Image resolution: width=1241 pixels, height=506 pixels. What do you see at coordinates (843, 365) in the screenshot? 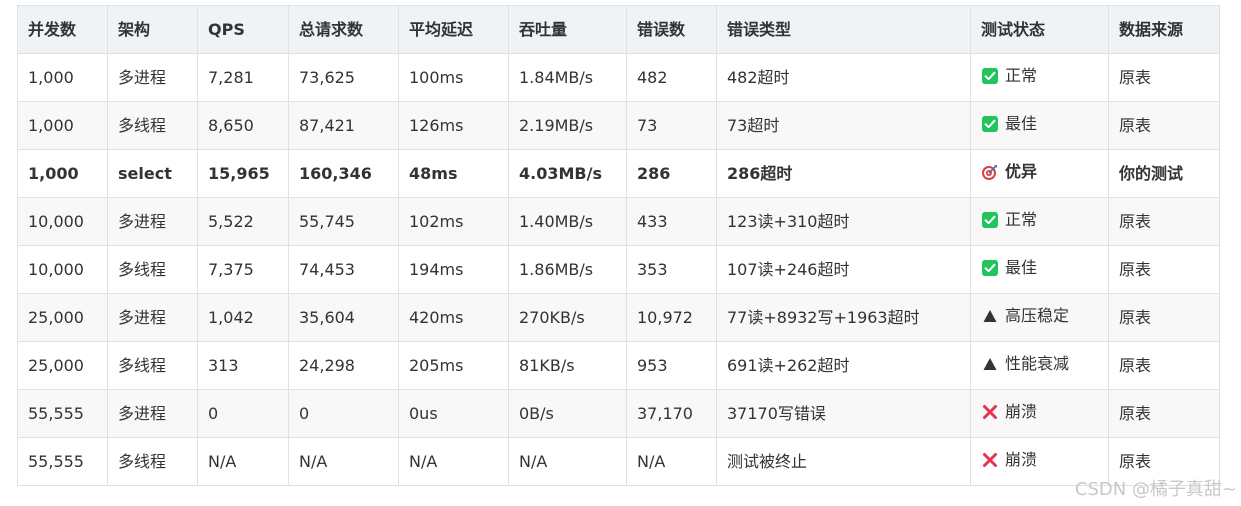
I see `cell-error-type: 691读+262超时` at bounding box center [843, 365].